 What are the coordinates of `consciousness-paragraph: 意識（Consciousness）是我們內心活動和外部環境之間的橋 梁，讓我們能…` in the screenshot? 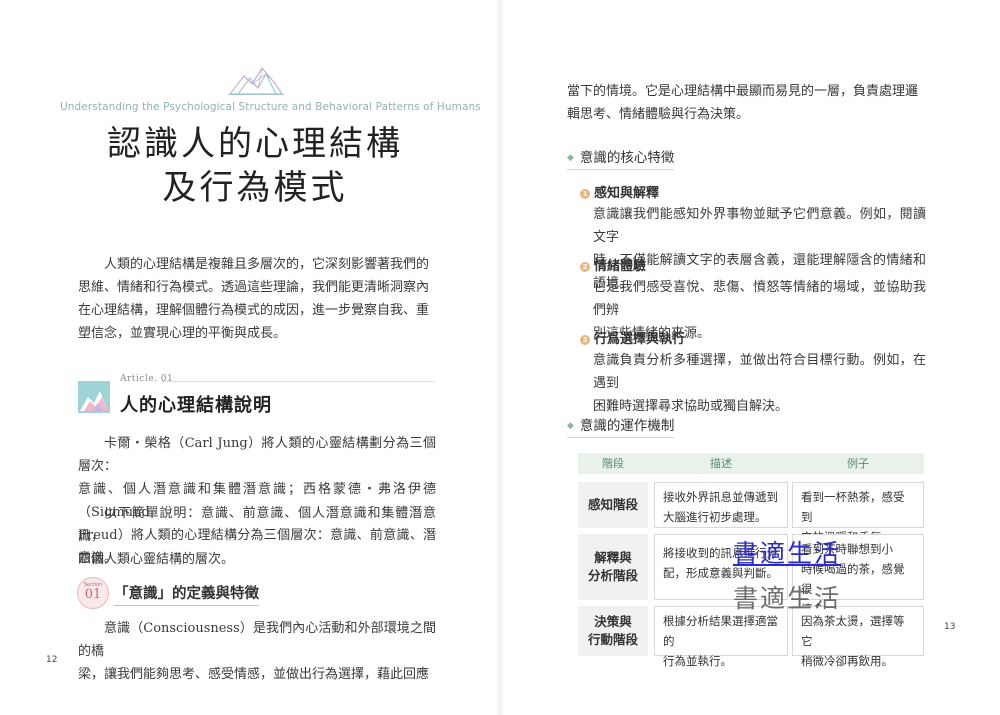 It's located at (257, 651).